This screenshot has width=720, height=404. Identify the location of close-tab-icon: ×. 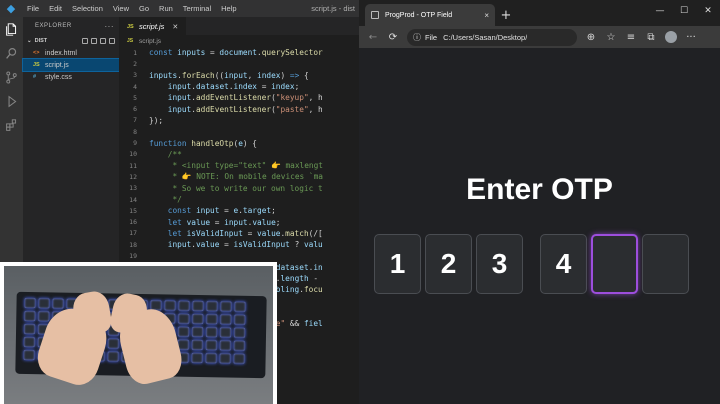
(486, 15).